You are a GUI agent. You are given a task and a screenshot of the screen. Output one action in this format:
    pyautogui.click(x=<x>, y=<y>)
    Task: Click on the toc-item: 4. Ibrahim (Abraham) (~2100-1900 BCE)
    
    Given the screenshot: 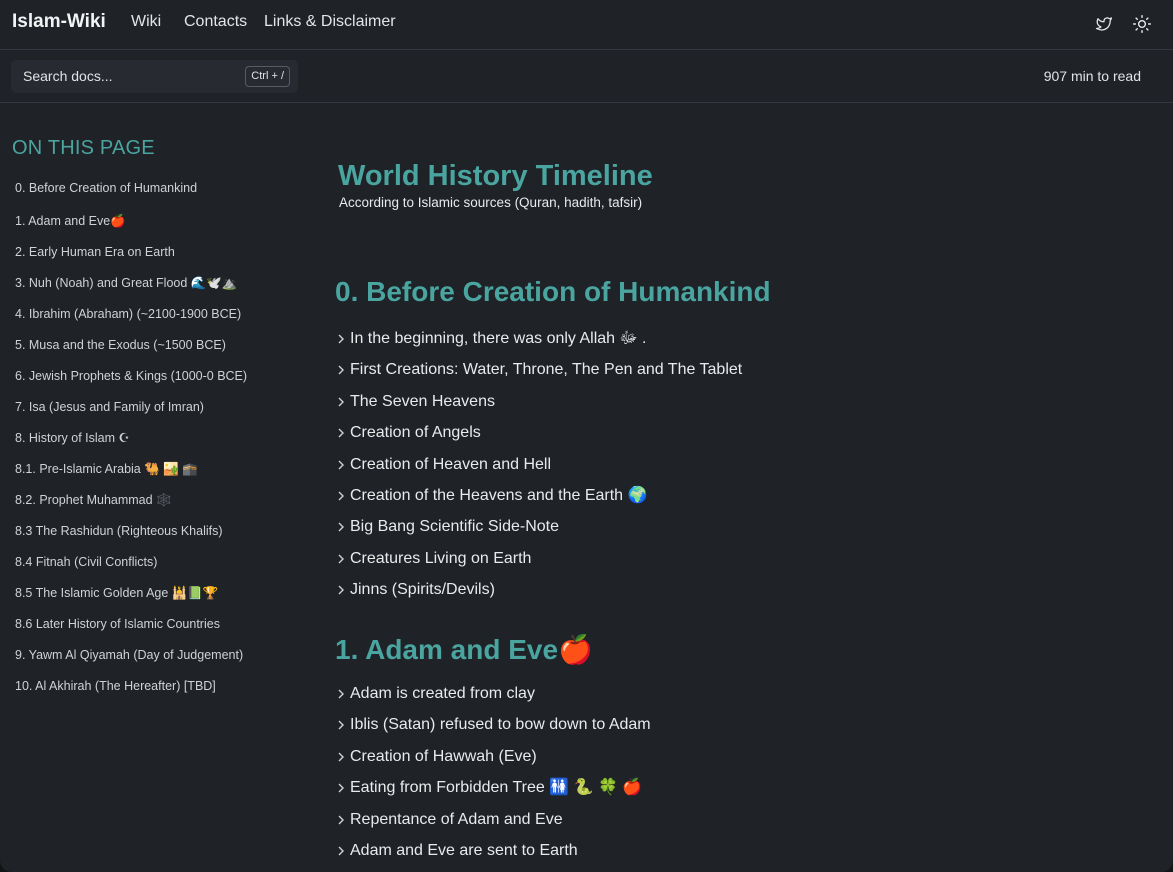 What is the action you would take?
    pyautogui.click(x=131, y=319)
    